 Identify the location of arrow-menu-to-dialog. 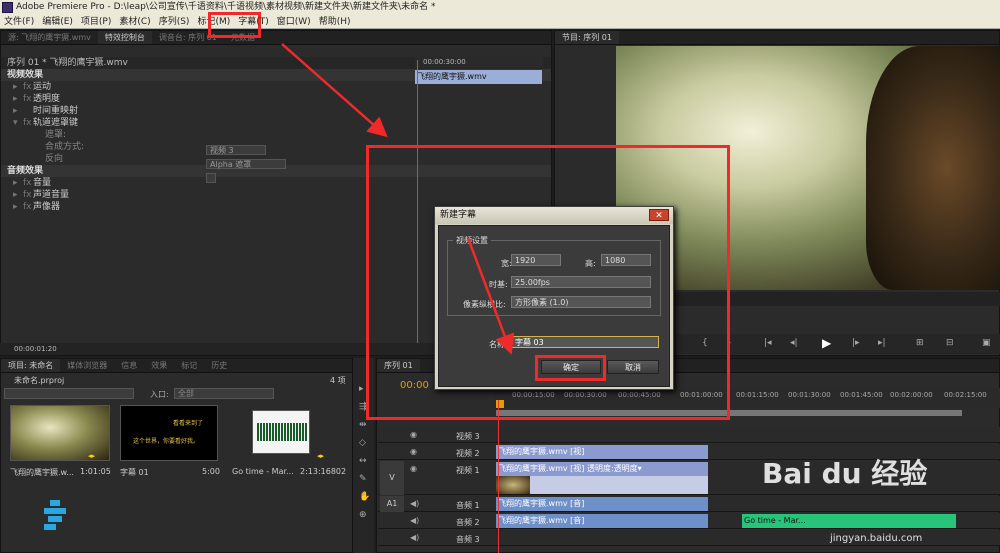
(334, 90).